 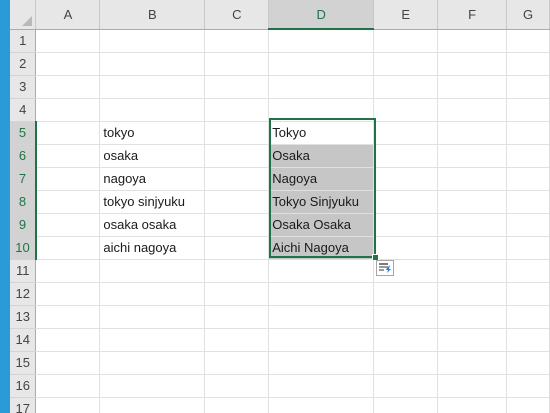 I want to click on cell-g17, so click(x=528, y=405).